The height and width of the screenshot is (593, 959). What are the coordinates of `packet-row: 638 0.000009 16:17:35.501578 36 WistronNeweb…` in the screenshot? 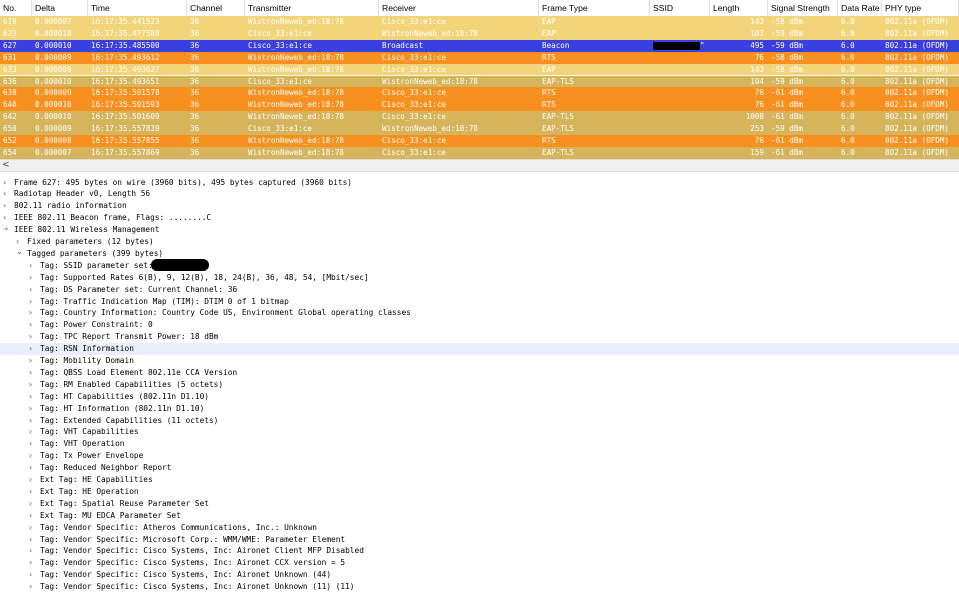 It's located at (479, 93).